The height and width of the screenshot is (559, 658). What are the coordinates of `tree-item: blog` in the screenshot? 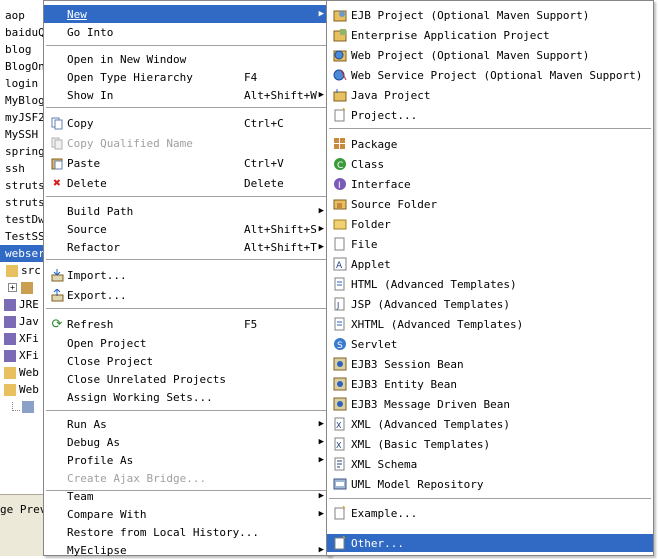 It's located at (24, 49).